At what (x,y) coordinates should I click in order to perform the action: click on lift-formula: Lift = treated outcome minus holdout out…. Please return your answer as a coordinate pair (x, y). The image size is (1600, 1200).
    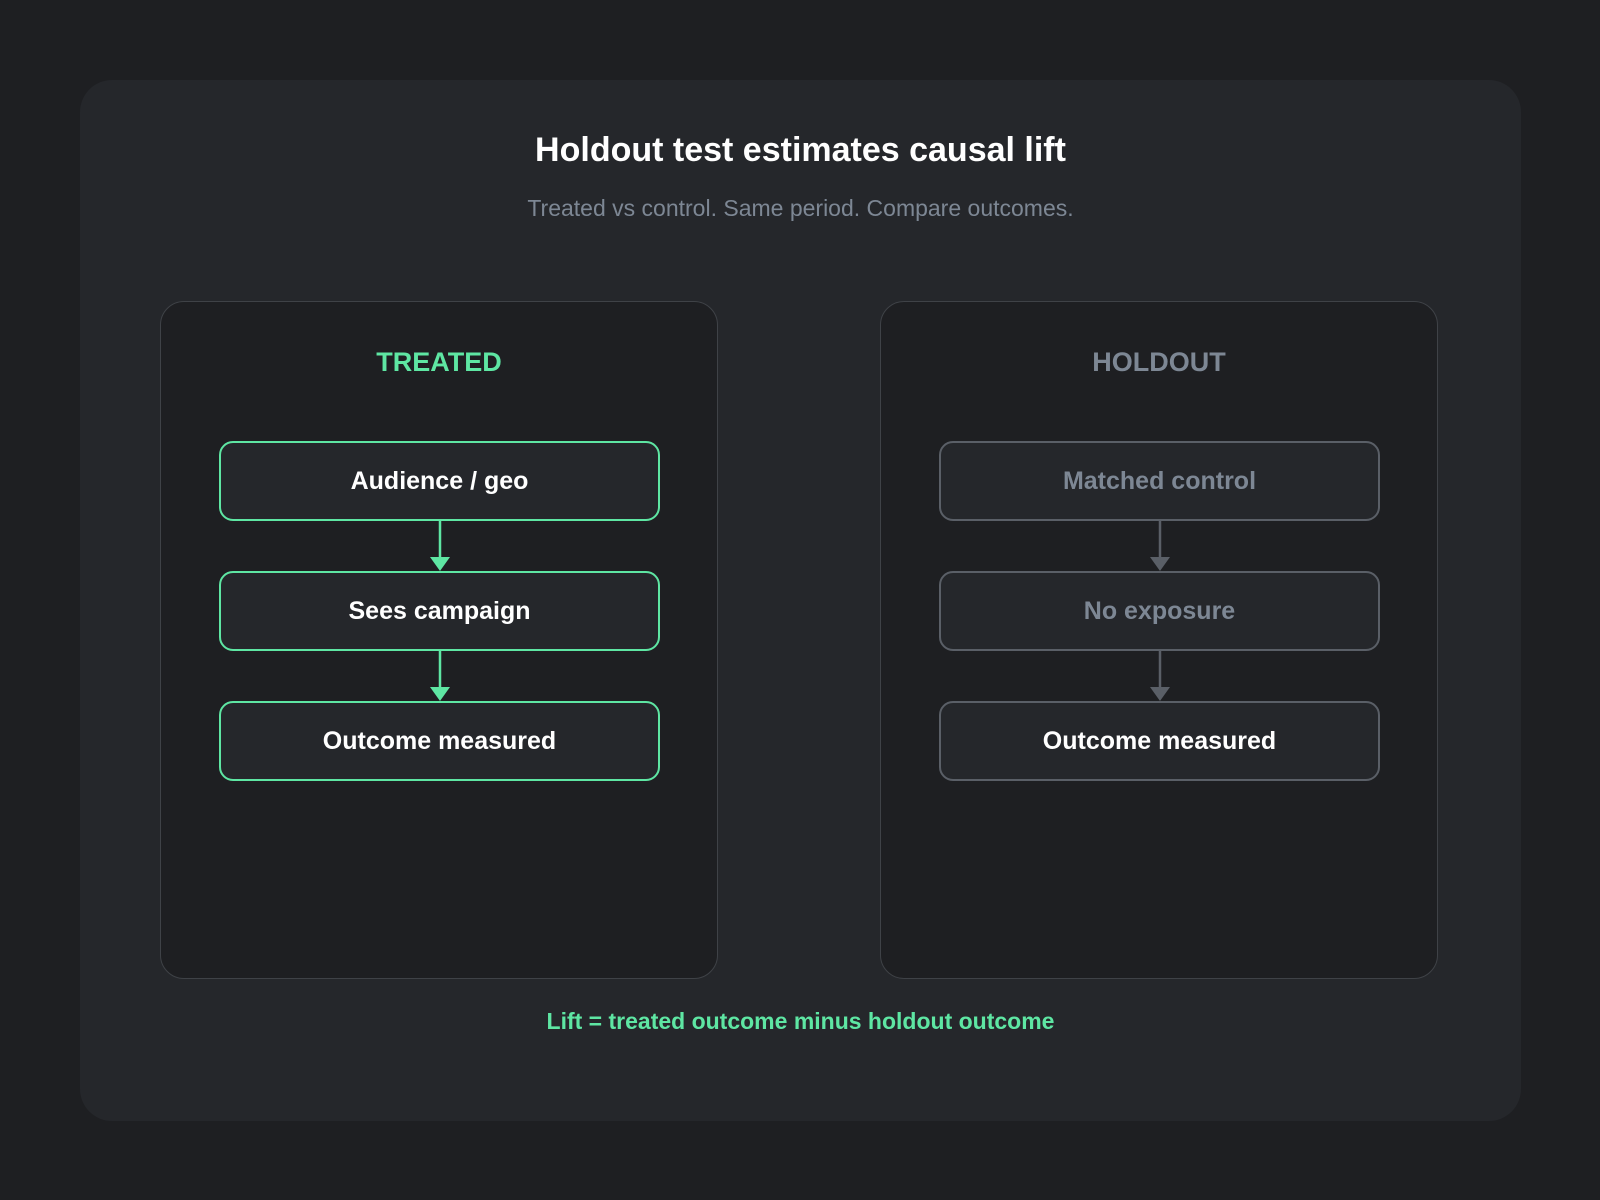
    Looking at the image, I should click on (800, 1021).